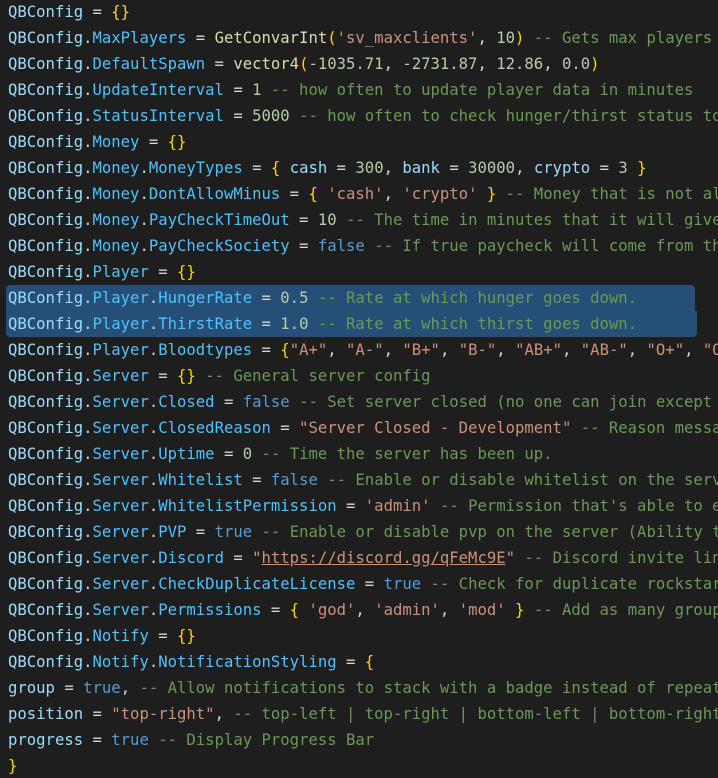 The image size is (718, 778). Describe the element at coordinates (116, 246) in the screenshot. I see `property: Money` at that location.